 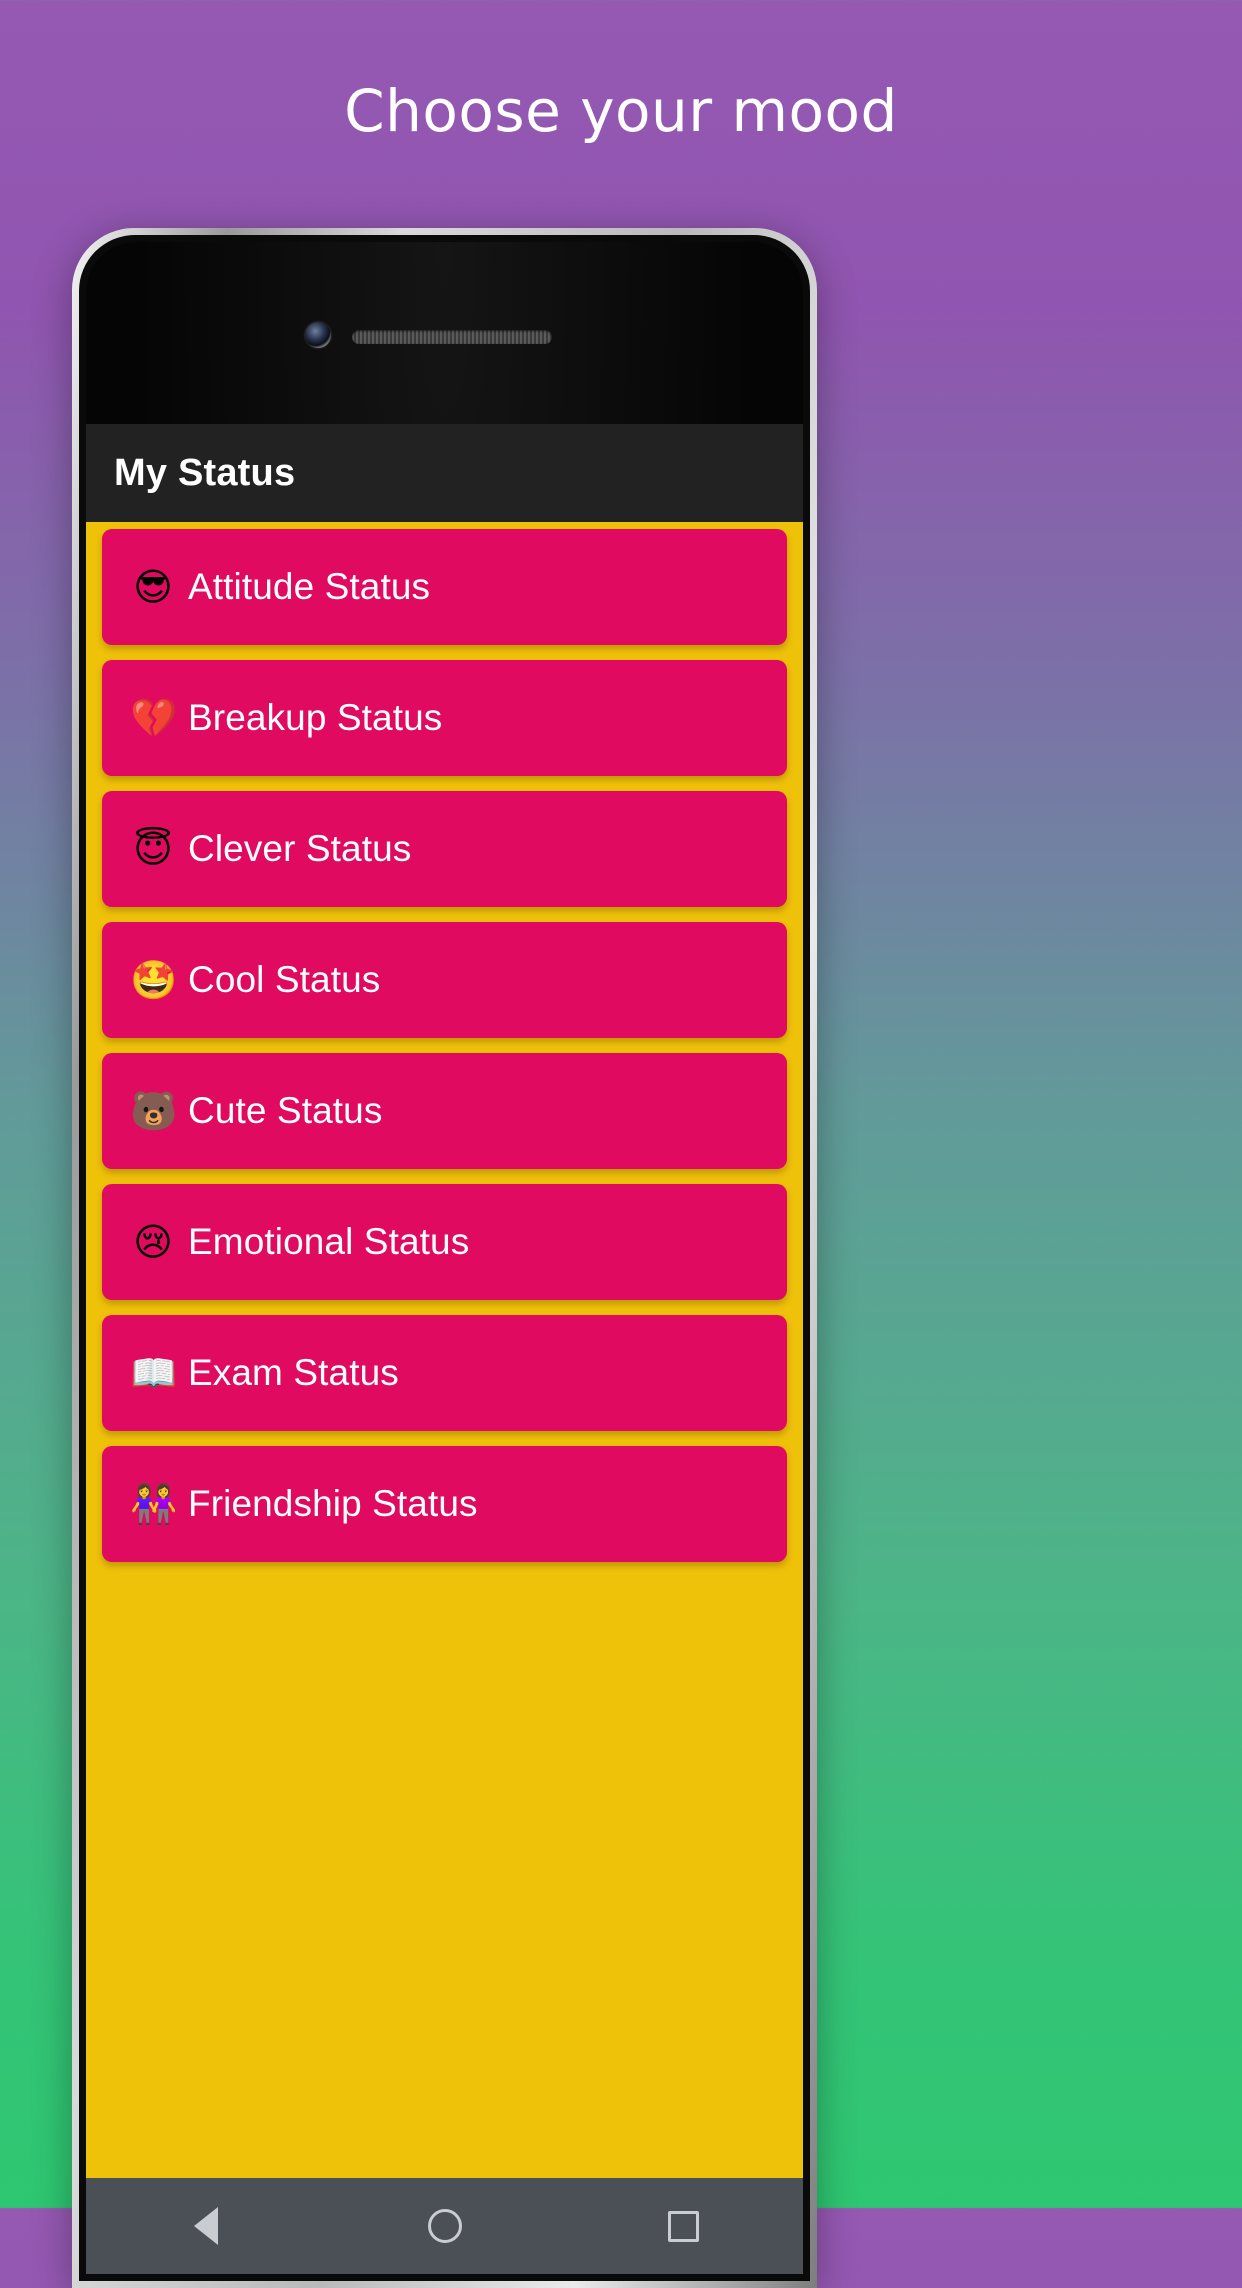 What do you see at coordinates (154, 1373) in the screenshot?
I see `open-book-icon: 📖` at bounding box center [154, 1373].